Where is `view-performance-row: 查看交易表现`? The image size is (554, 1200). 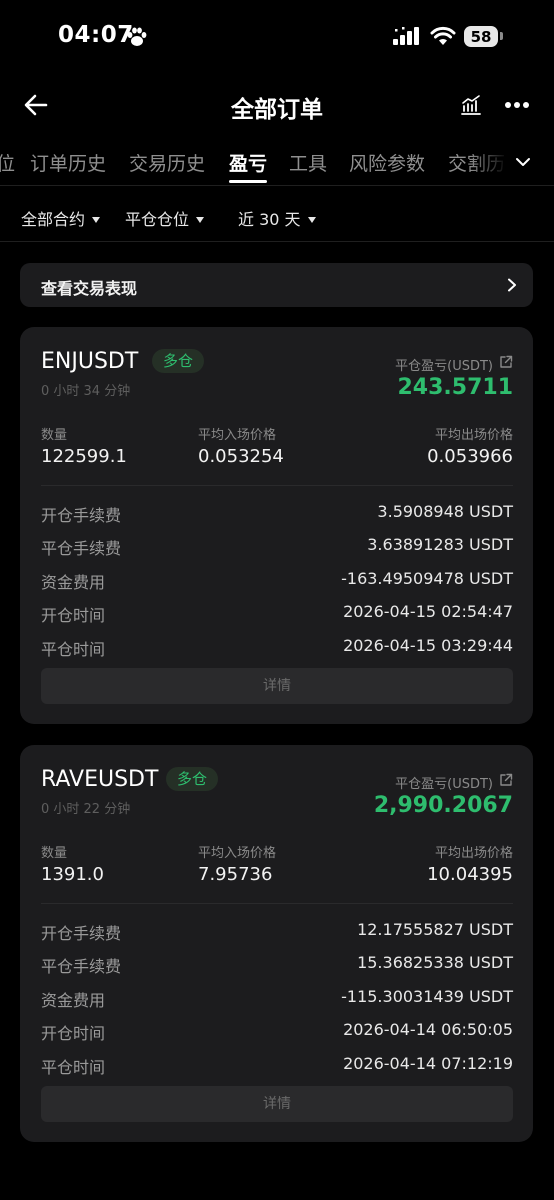
view-performance-row: 查看交易表现 is located at coordinates (276, 285).